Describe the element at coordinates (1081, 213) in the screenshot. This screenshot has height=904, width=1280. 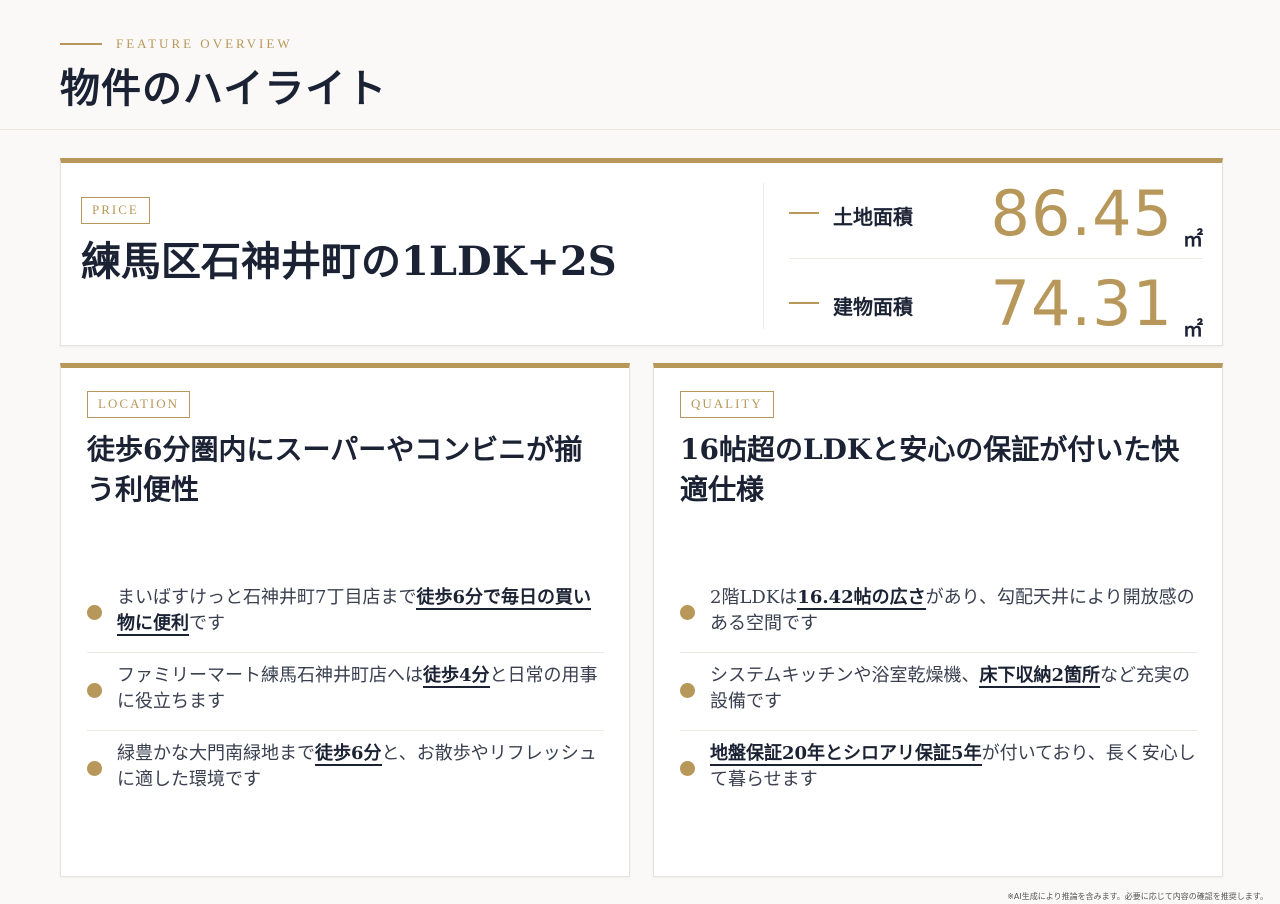
I see `land-area-value: 86.45` at that location.